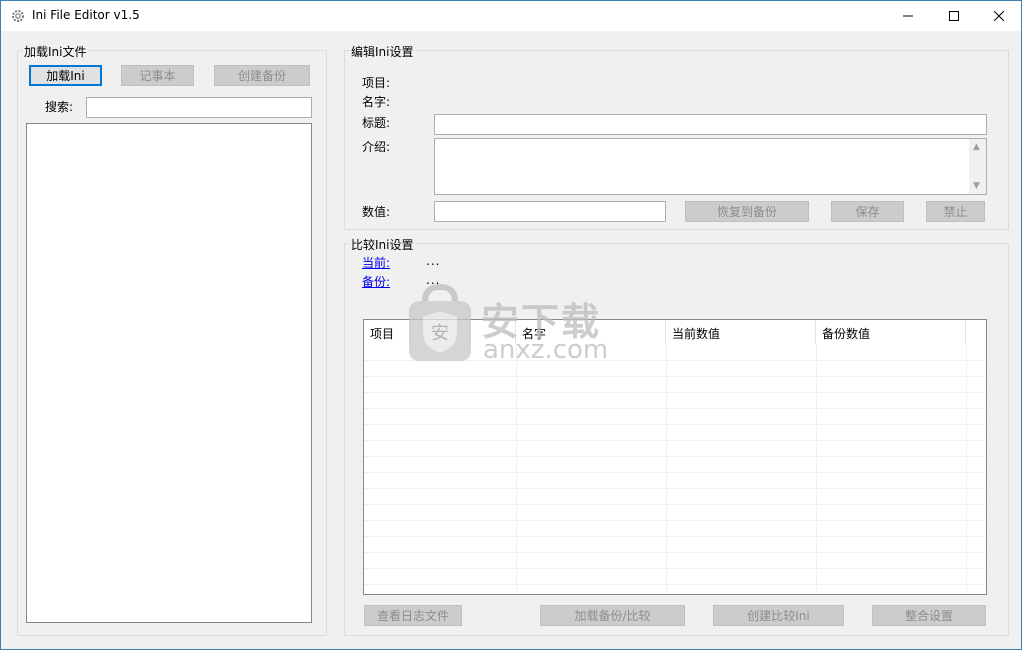  Describe the element at coordinates (376, 281) in the screenshot. I see `backup-link: 备份:` at that location.